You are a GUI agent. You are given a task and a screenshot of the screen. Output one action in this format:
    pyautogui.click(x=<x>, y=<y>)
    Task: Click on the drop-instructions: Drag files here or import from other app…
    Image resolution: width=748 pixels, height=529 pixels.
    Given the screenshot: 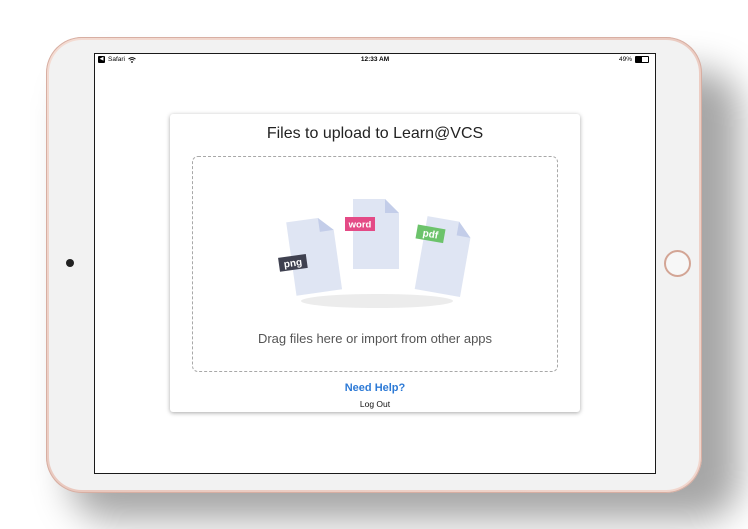 What is the action you would take?
    pyautogui.click(x=375, y=338)
    